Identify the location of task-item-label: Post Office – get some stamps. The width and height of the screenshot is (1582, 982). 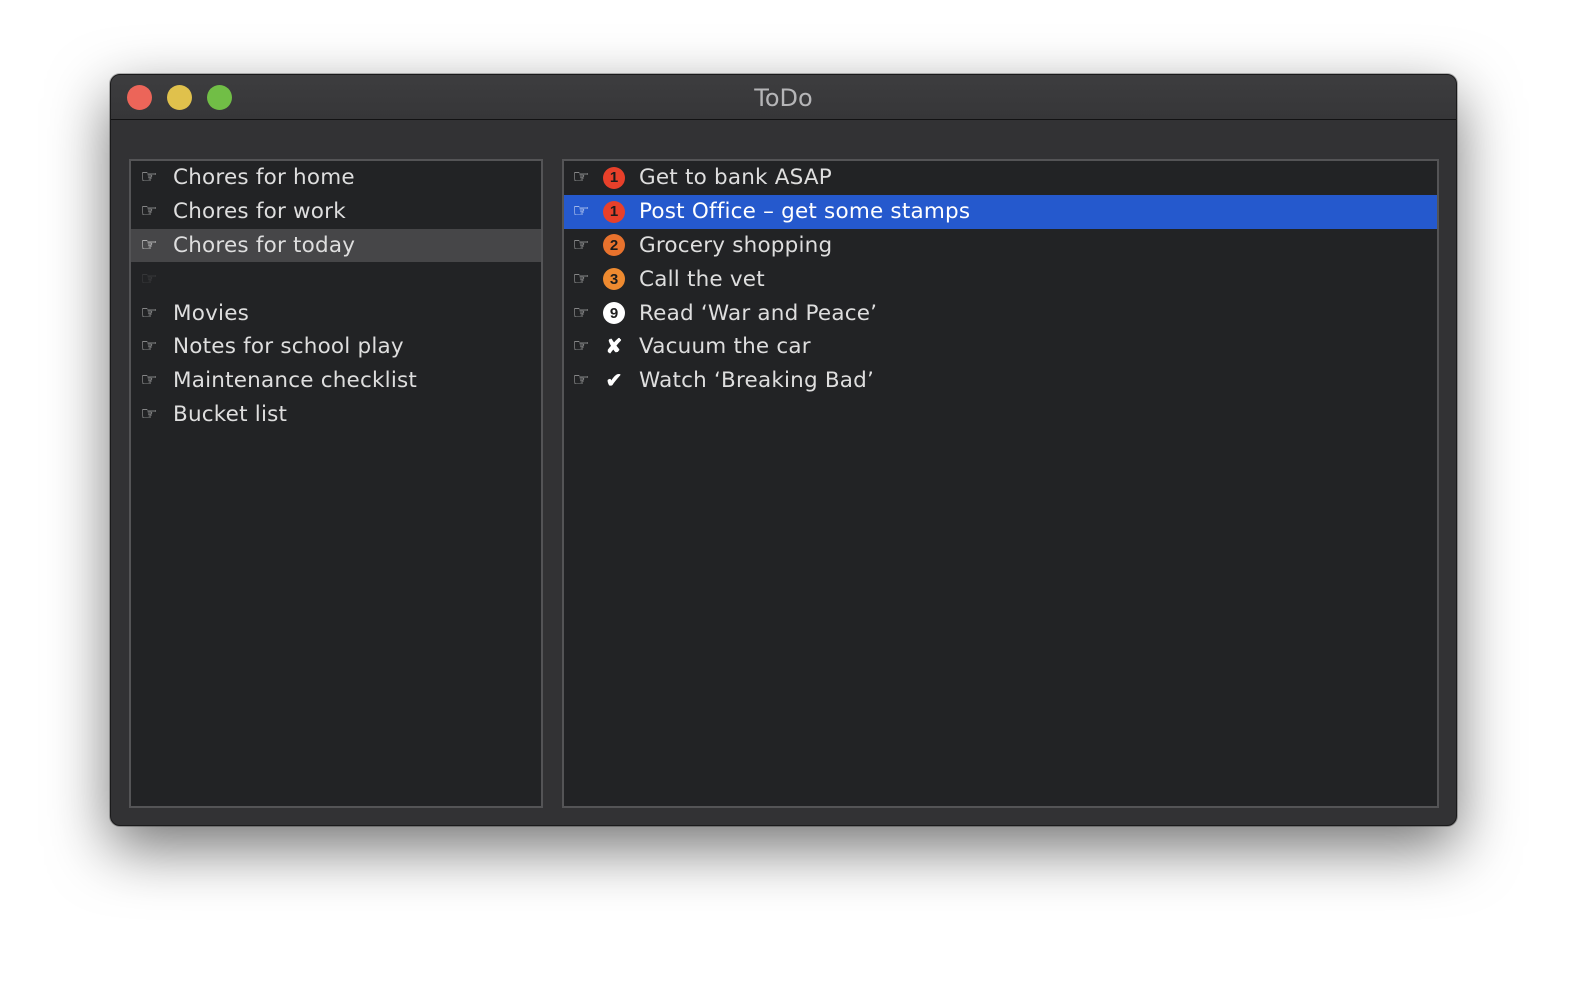
(805, 212).